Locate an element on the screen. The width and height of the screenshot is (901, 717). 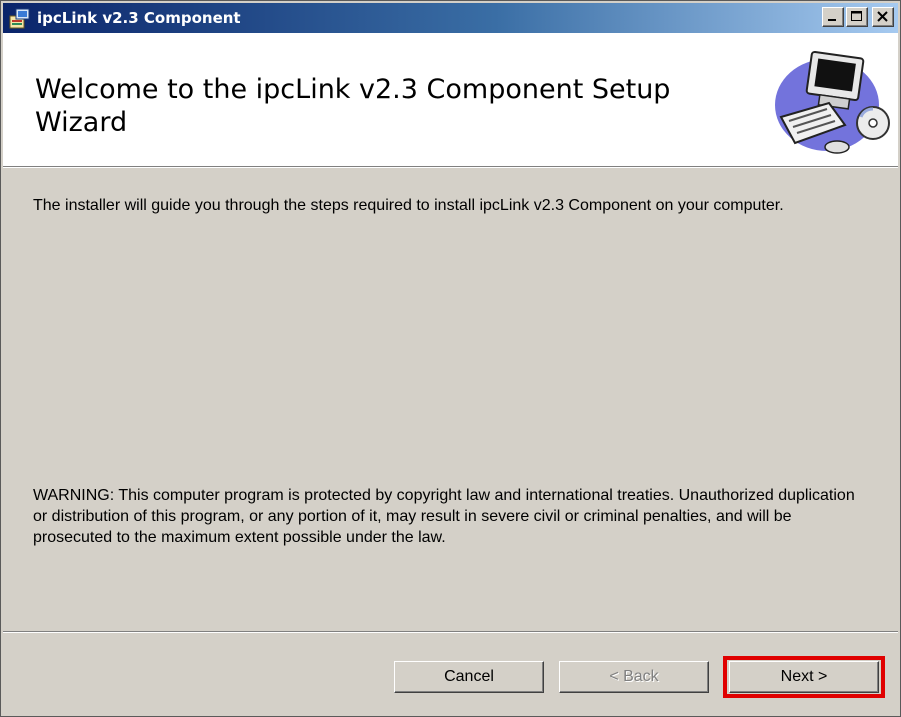
cancel-button: Cancel is located at coordinates (469, 677).